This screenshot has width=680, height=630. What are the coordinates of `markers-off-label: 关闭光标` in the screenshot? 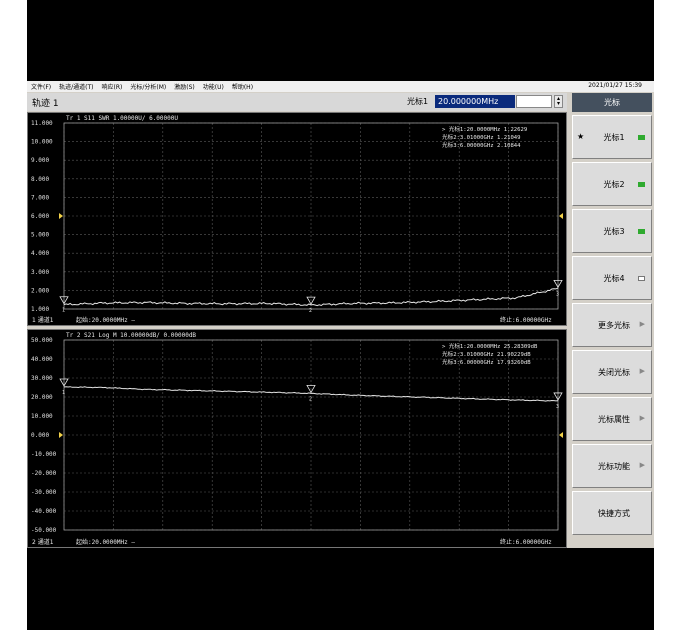 It's located at (614, 372).